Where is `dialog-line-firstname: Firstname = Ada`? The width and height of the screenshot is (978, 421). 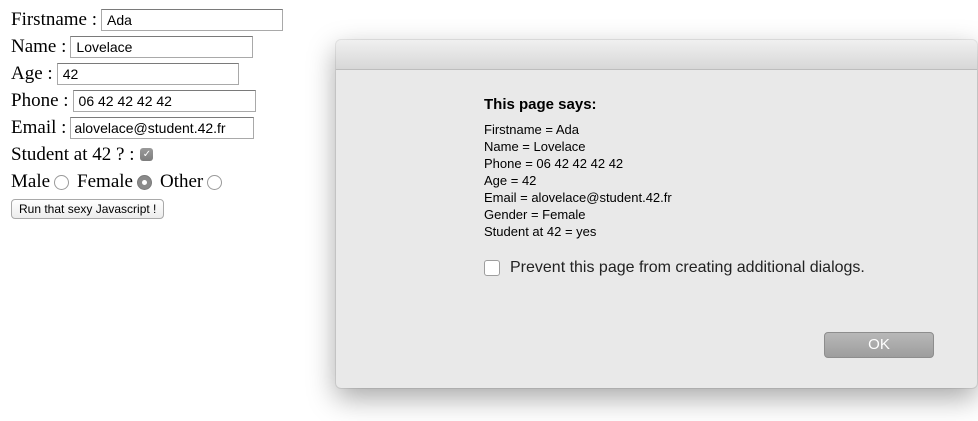
dialog-line-firstname: Firstname = Ada is located at coordinates (532, 129).